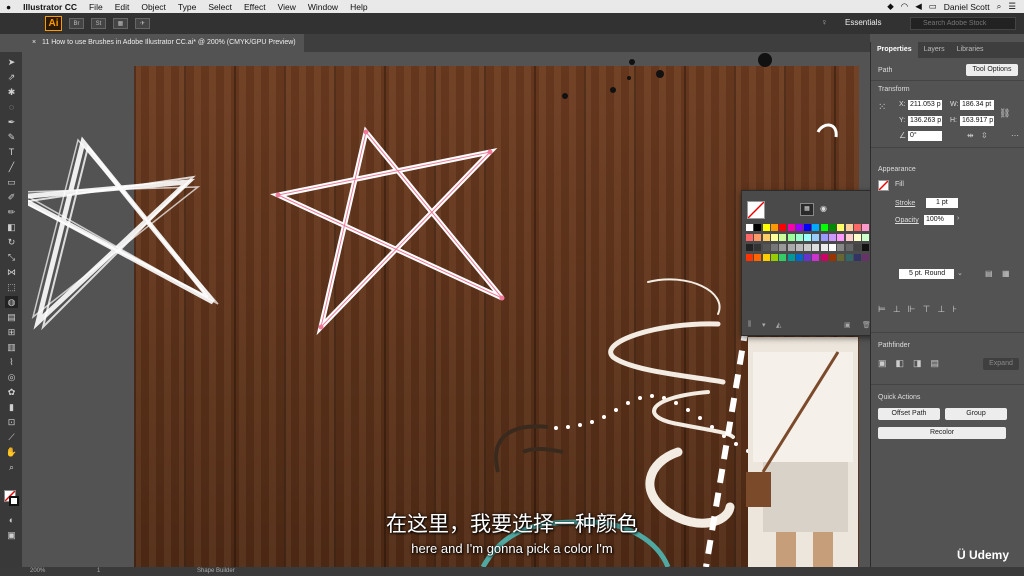  What do you see at coordinates (11, 332) in the screenshot?
I see `mesh-tool-icon: ⊞` at bounding box center [11, 332].